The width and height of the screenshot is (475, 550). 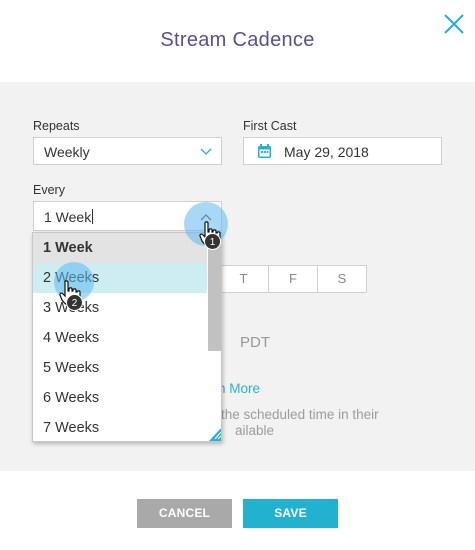 What do you see at coordinates (56, 126) in the screenshot?
I see `repeats-label: Repeats` at bounding box center [56, 126].